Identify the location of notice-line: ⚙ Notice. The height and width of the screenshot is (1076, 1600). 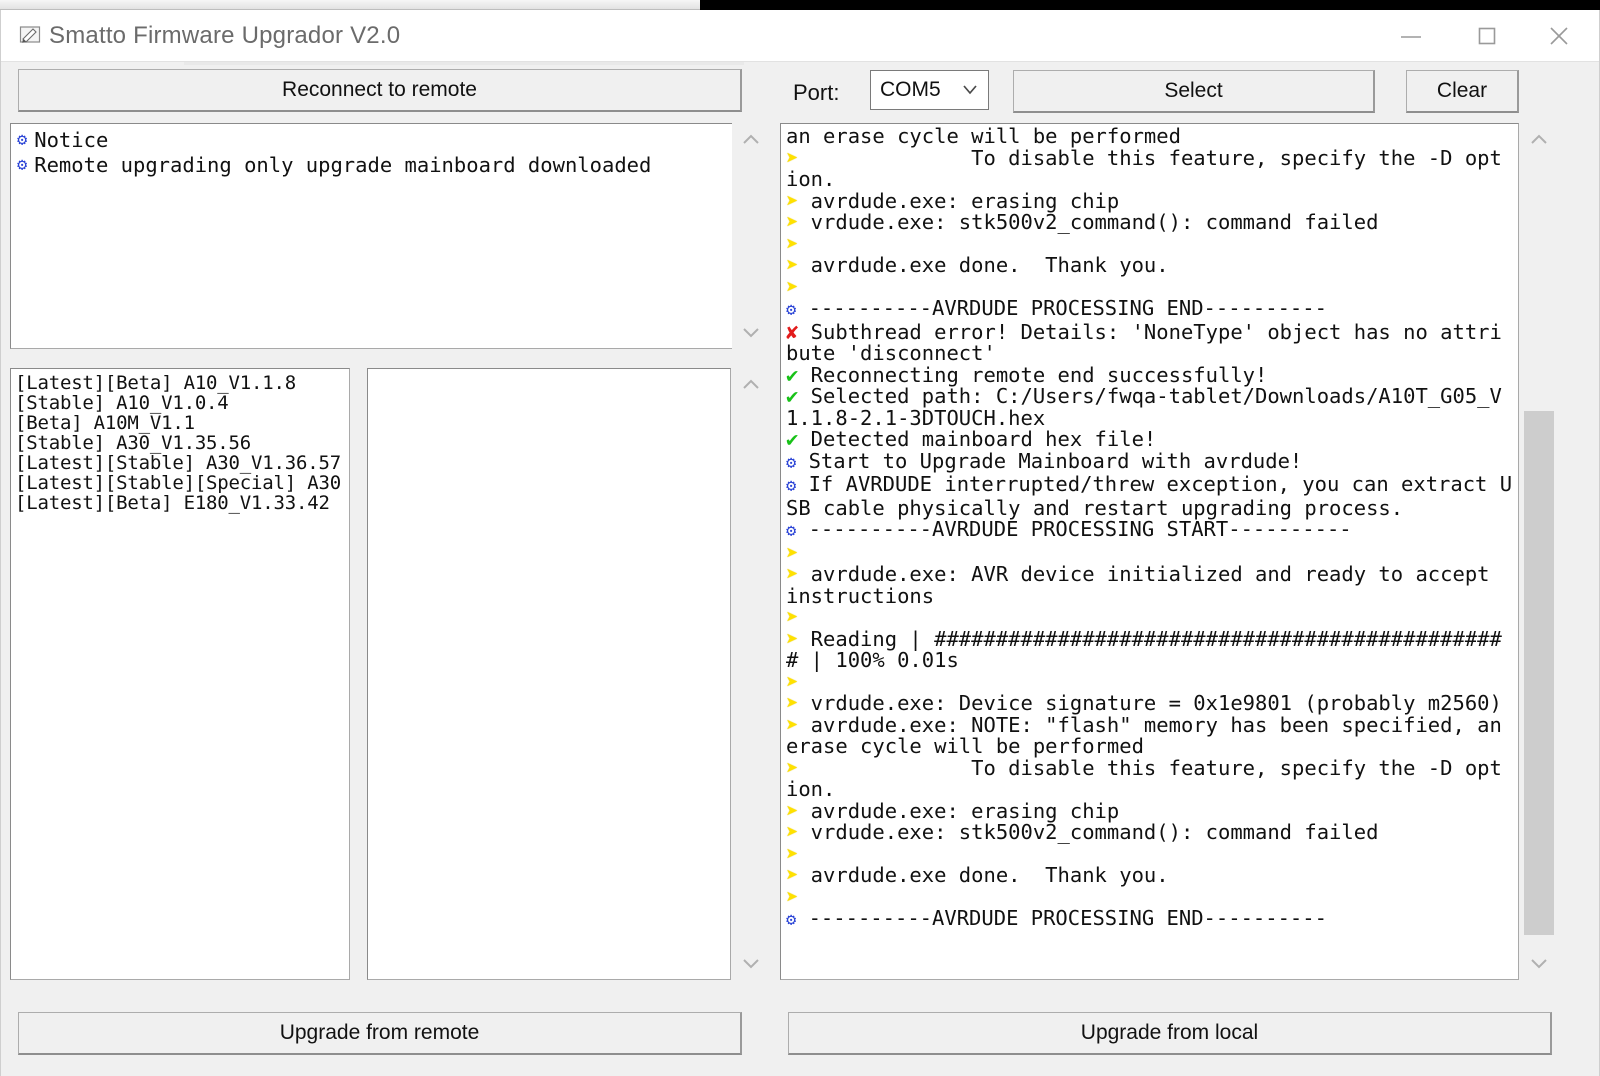
(378, 140).